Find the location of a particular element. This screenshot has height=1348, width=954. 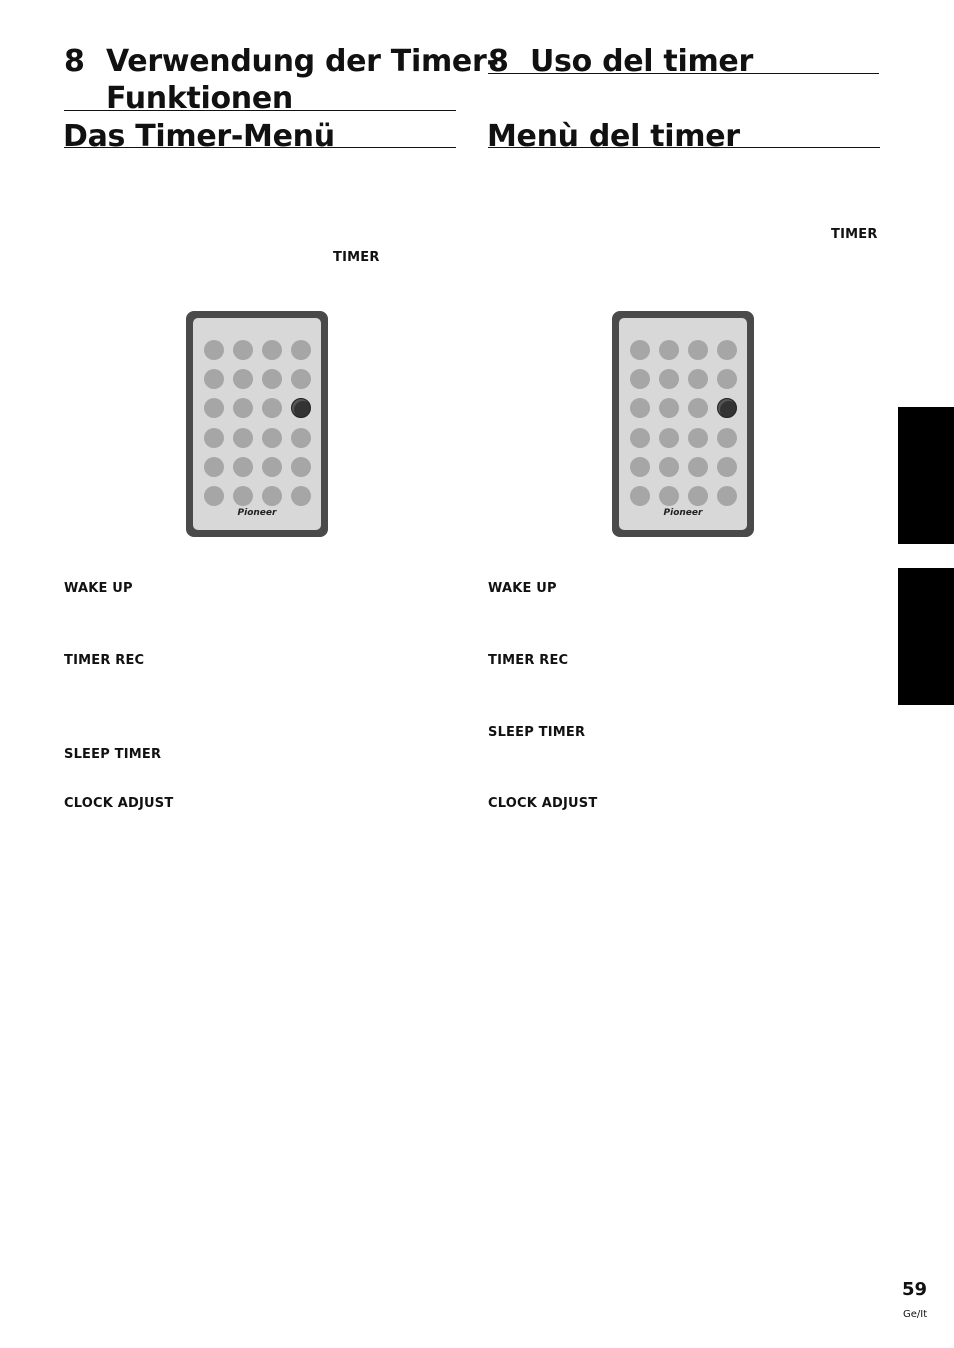

chapter-heading-de: 8 Verwendung der Timer- is located at coordinates (281, 61).